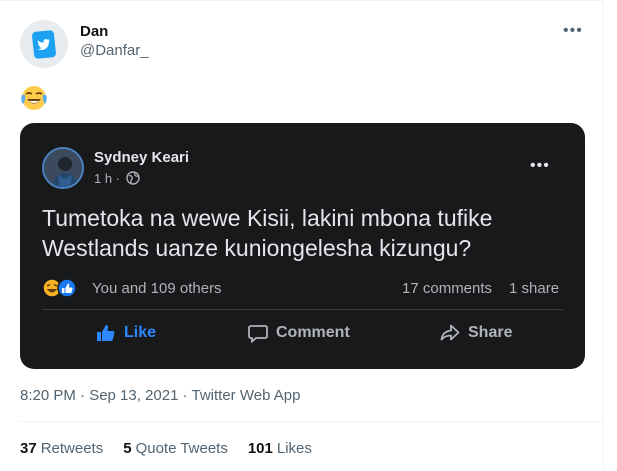 The width and height of the screenshot is (617, 471). Describe the element at coordinates (260, 448) in the screenshot. I see `likes-count: 101` at that location.